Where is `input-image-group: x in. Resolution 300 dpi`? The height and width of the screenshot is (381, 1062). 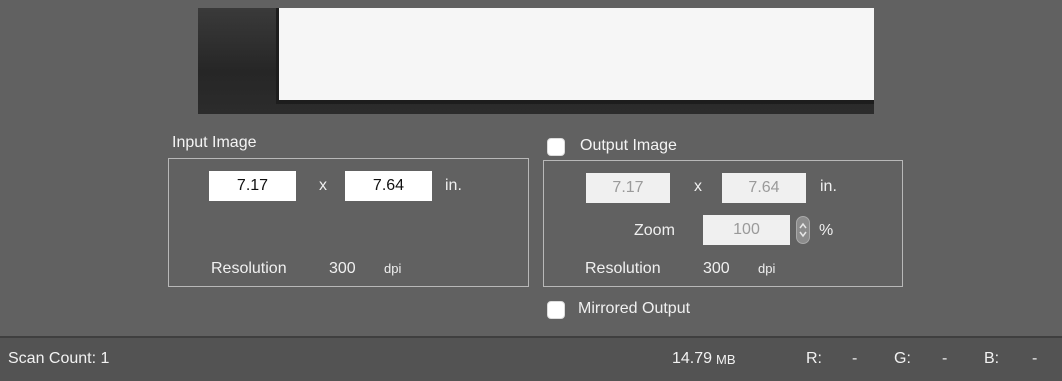
input-image-group: x in. Resolution 300 dpi is located at coordinates (348, 222).